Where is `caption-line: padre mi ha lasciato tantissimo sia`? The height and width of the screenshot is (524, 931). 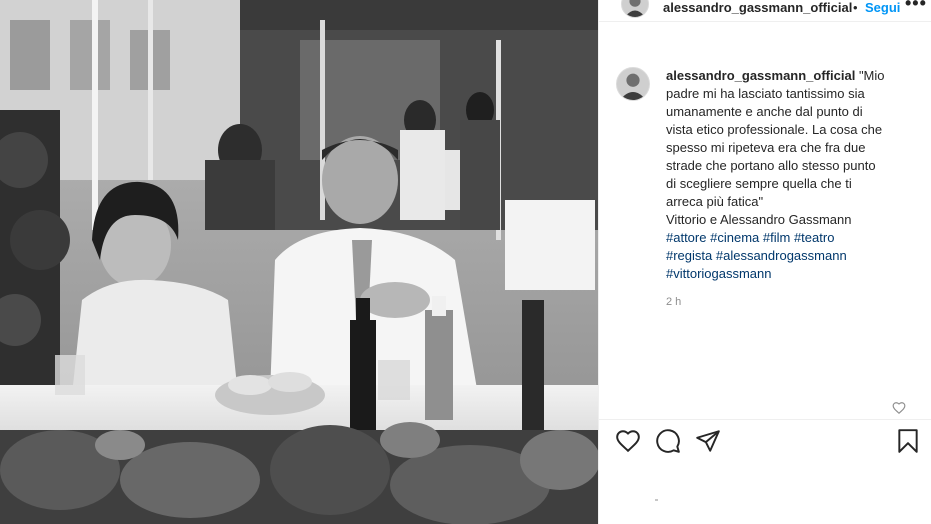
caption-line: padre mi ha lasciato tantissimo sia is located at coordinates (765, 93).